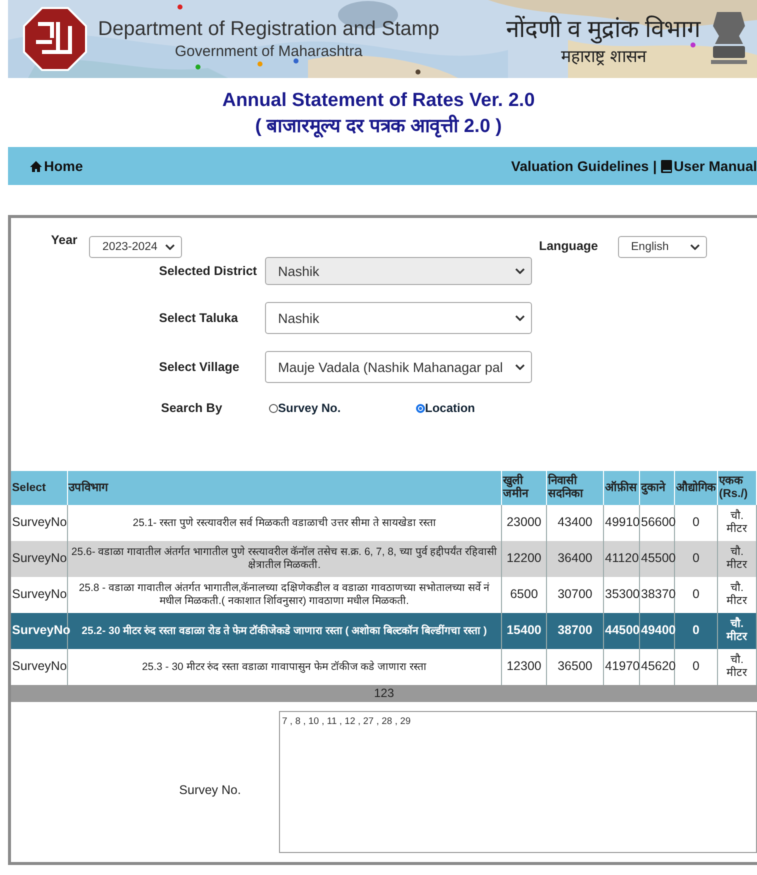 The image size is (757, 875). Describe the element at coordinates (378, 101) in the screenshot. I see `page-title: Annual Statement of Rates Ver. 2.0` at that location.